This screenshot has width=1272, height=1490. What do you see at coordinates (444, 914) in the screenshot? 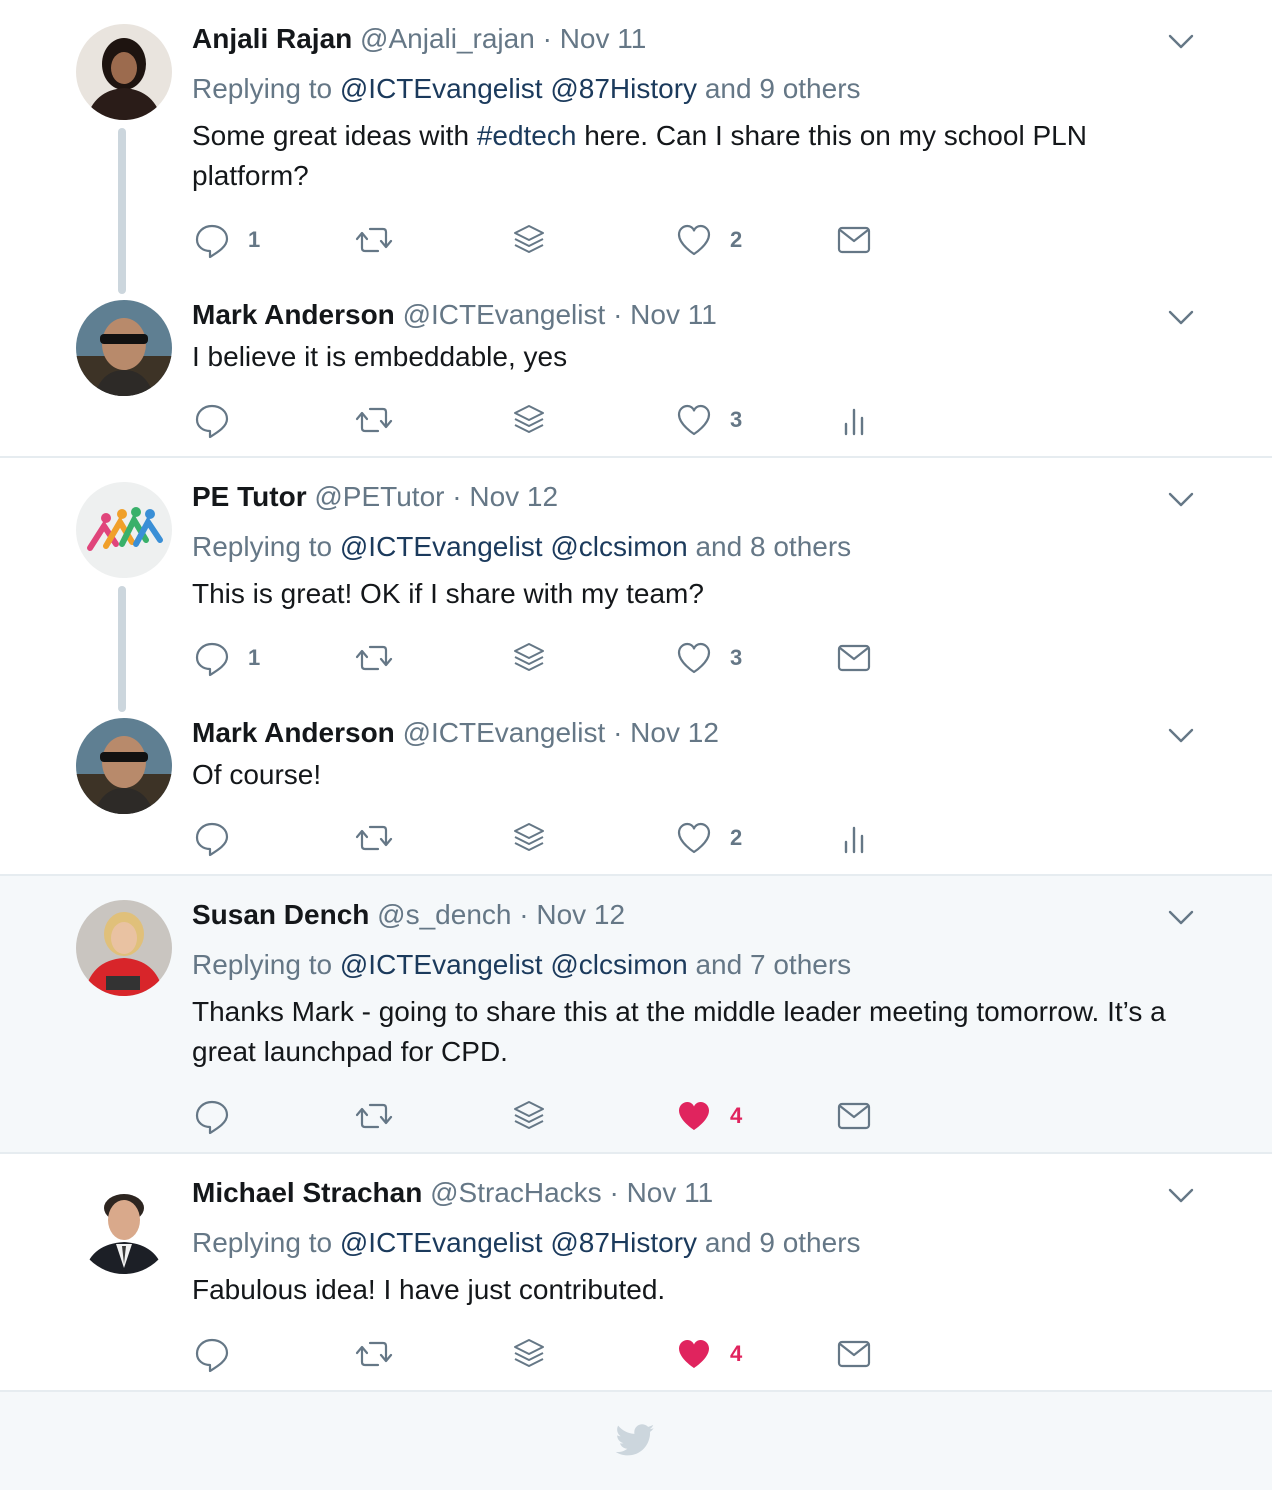
I see `author-handle: @s_dench` at bounding box center [444, 914].